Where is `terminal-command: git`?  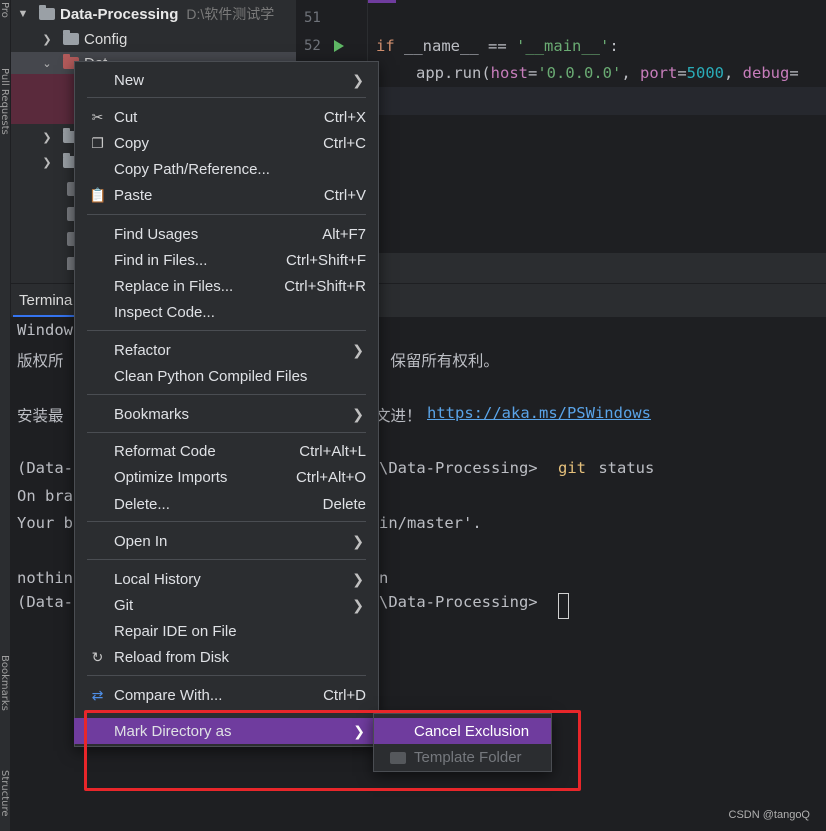 terminal-command: git is located at coordinates (572, 468).